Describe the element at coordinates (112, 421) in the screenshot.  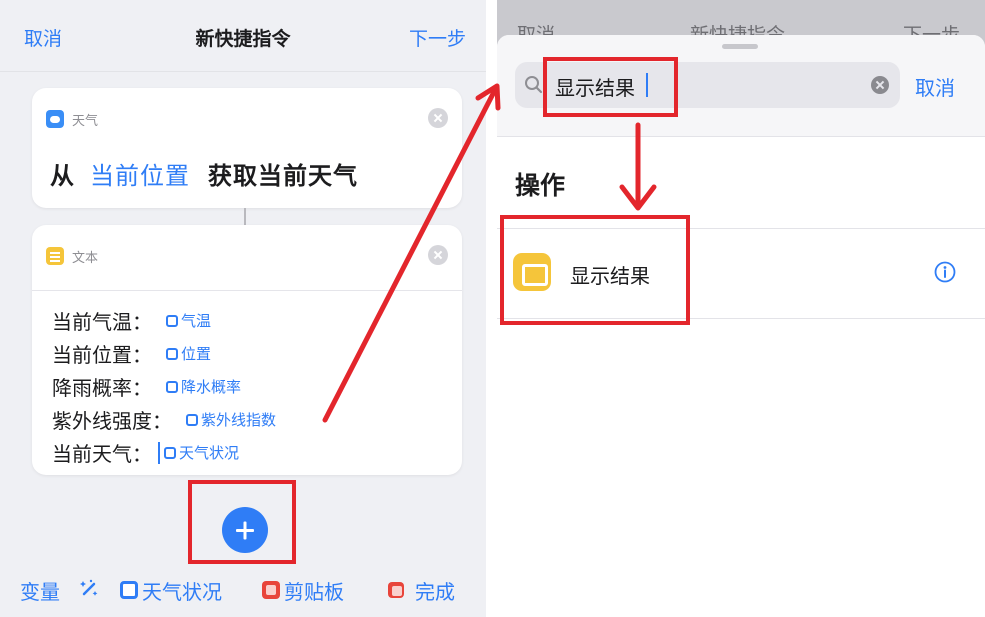
I see `text-line-label: 紫外线强度：` at that location.